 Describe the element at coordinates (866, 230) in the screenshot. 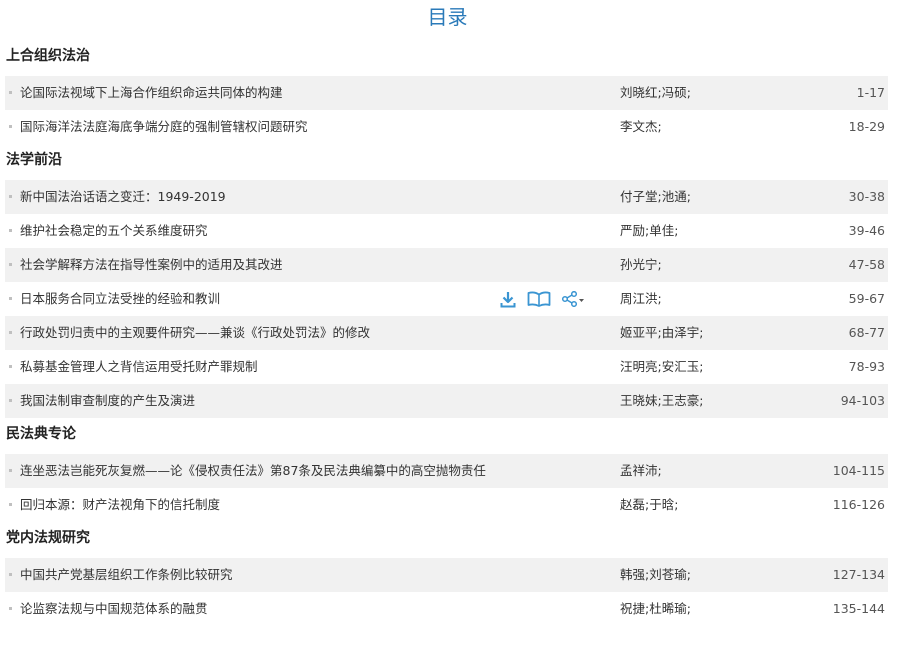

I see `article-pages: 39-46` at that location.